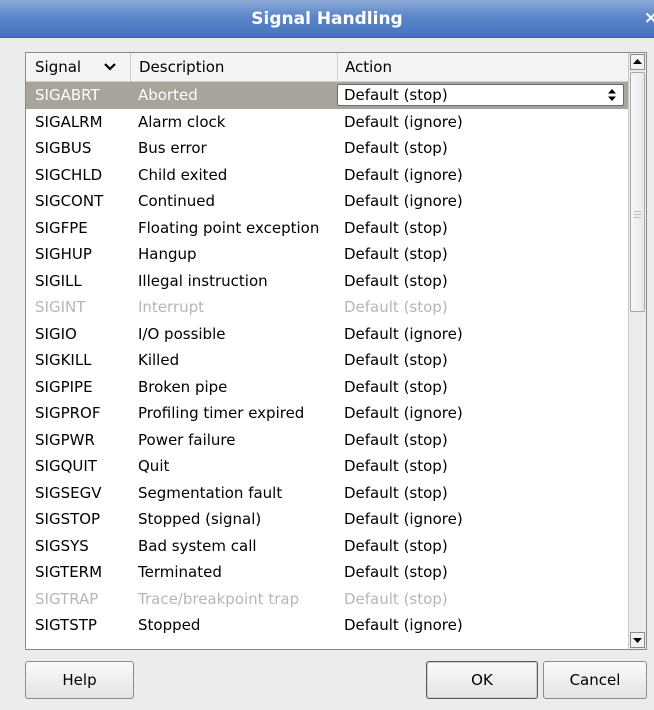  Describe the element at coordinates (58, 280) in the screenshot. I see `signal-name: SIGILL` at that location.